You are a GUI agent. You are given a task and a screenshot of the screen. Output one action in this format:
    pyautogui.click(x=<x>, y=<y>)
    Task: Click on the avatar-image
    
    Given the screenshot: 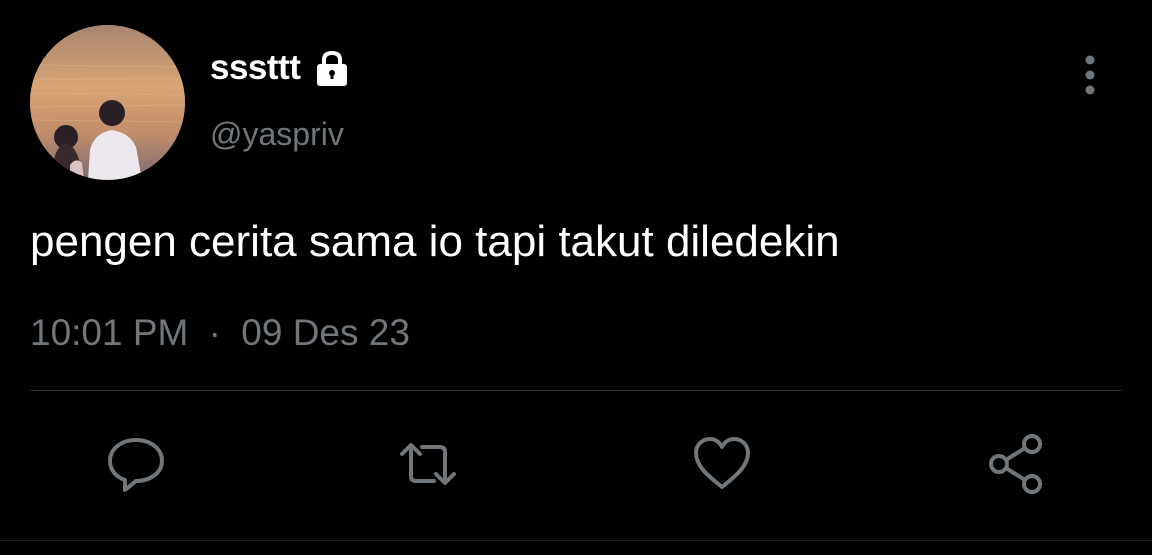 What is the action you would take?
    pyautogui.click(x=107, y=102)
    